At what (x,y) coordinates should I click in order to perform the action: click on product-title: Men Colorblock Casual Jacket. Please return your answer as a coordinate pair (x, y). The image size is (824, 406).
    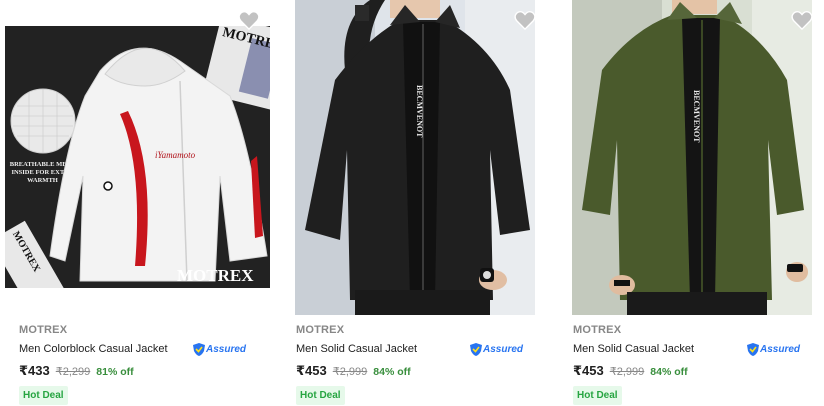
    Looking at the image, I should click on (106, 349).